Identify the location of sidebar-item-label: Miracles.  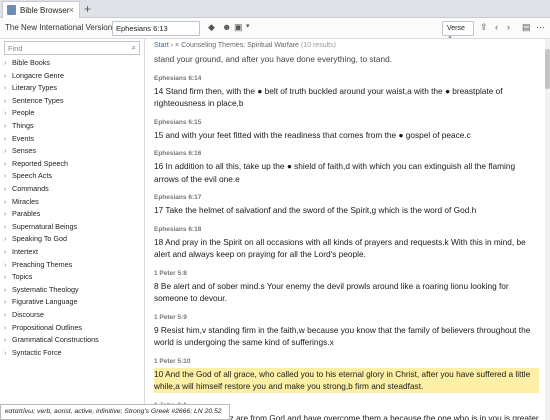
(25, 201).